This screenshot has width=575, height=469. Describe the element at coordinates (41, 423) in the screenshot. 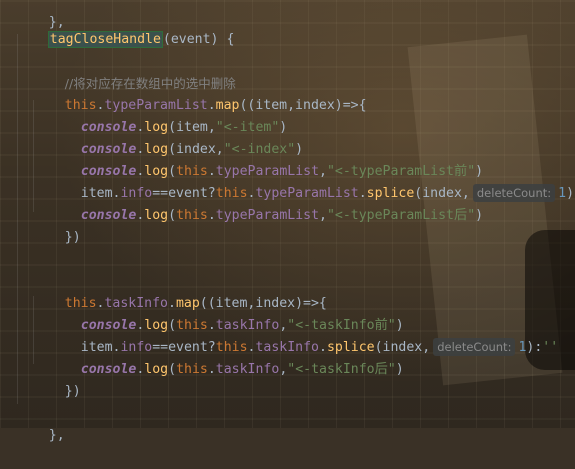

I see `code-line: },` at that location.